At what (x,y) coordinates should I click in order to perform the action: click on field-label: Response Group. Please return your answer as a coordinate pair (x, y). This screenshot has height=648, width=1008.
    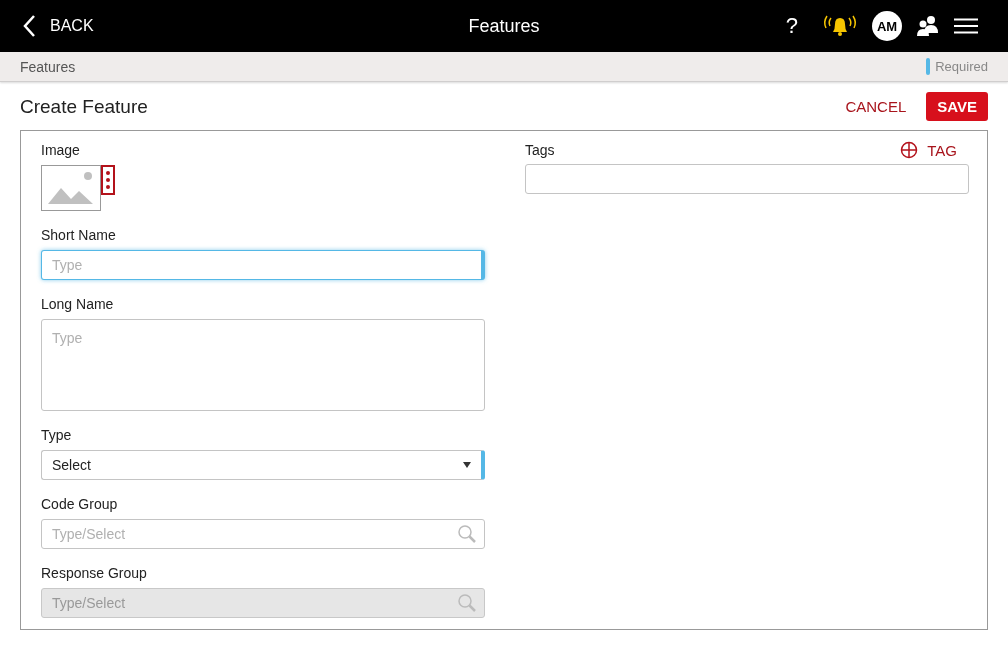
    Looking at the image, I should click on (94, 573).